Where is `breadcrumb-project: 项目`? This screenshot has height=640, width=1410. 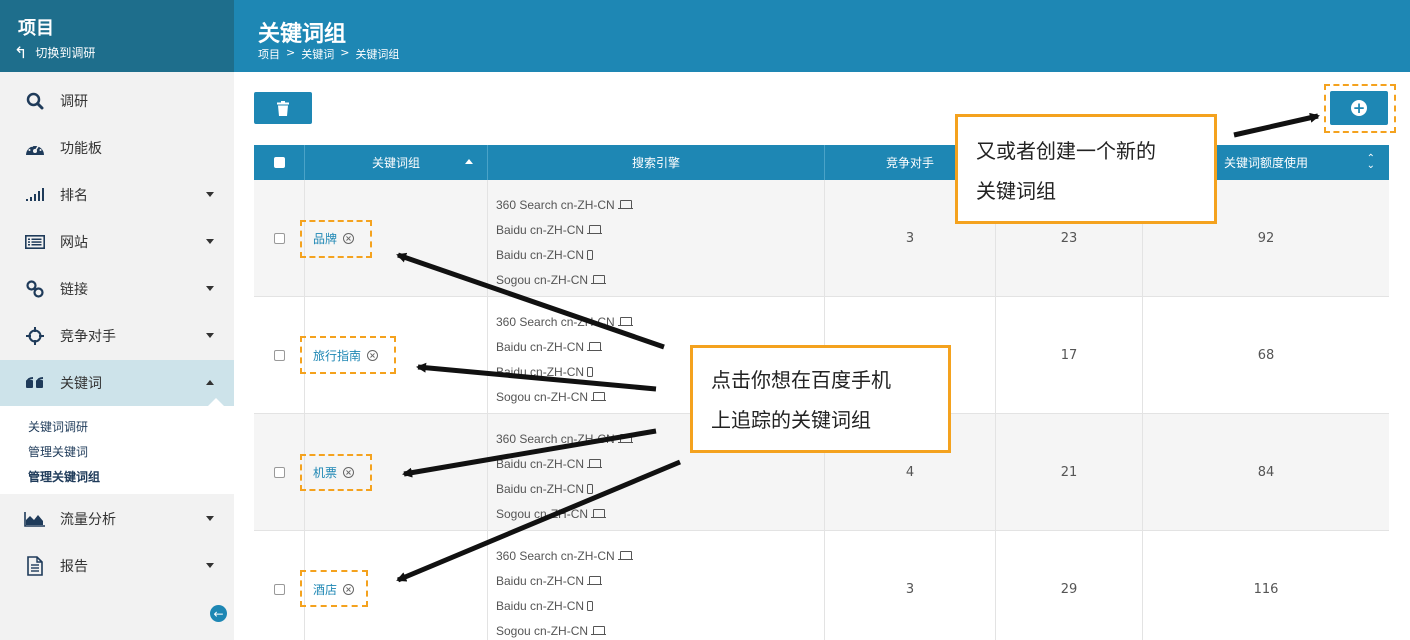
breadcrumb-project: 项目 is located at coordinates (269, 54).